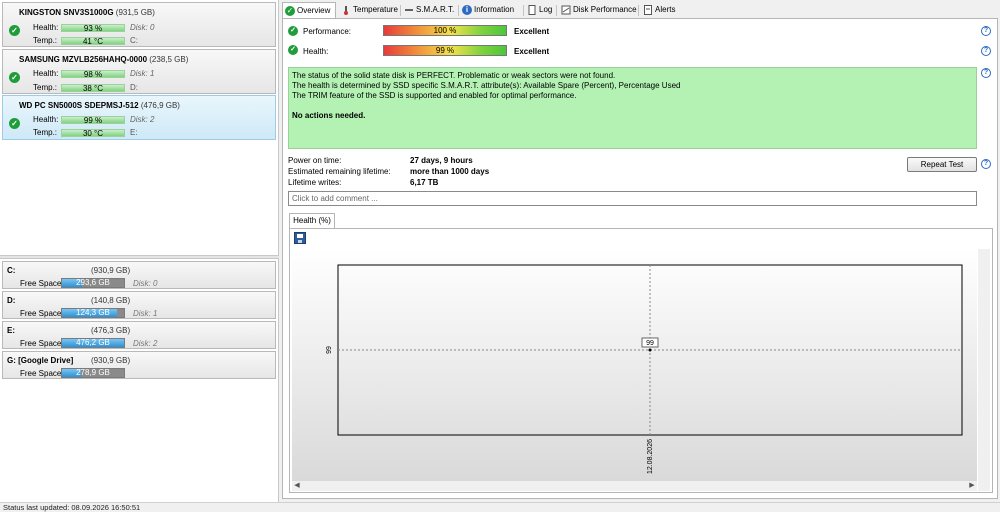 The width and height of the screenshot is (1000, 512). Describe the element at coordinates (424, 182) in the screenshot. I see `writes-value: 6,17 TB` at that location.